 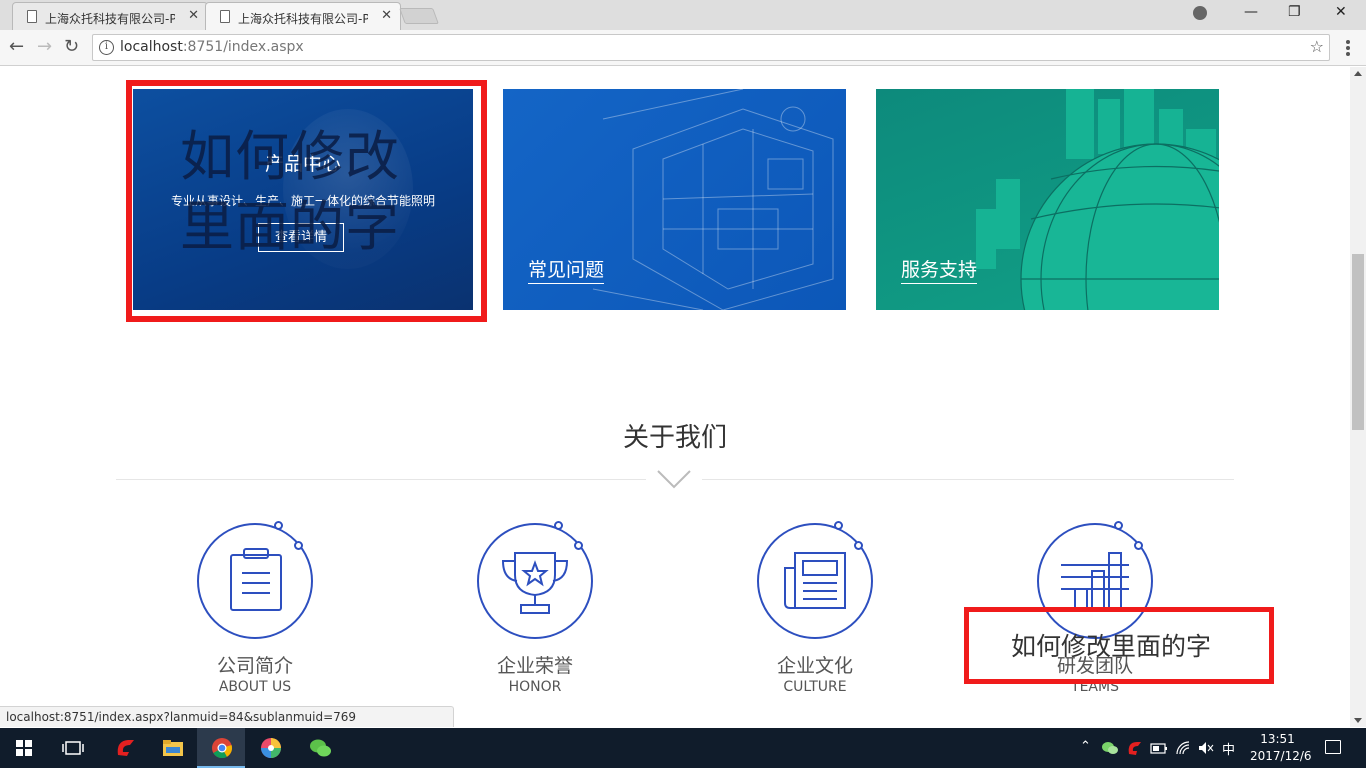 What do you see at coordinates (674, 199) in the screenshot?
I see `faq-card: 常见问题` at bounding box center [674, 199].